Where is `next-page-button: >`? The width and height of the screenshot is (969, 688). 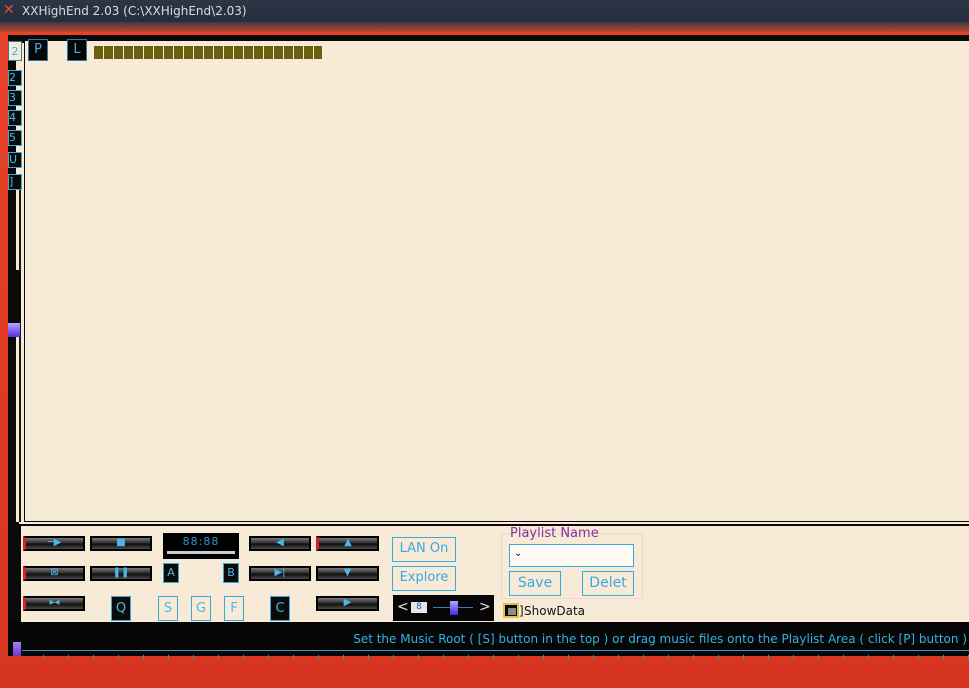
next-page-button: > is located at coordinates (485, 607).